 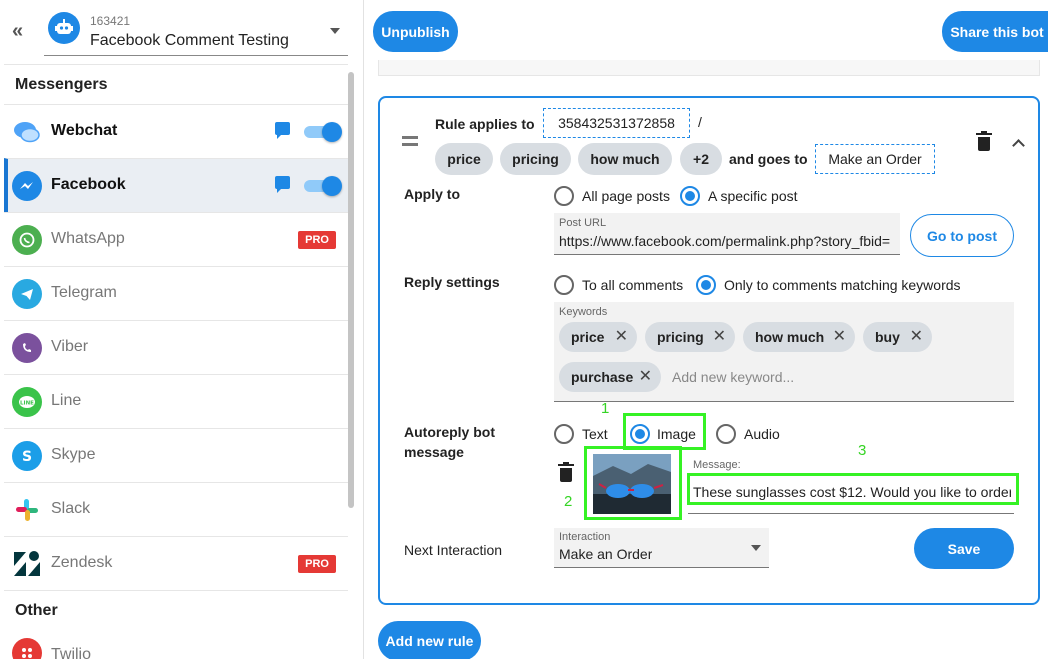 I want to click on annotation-box-image-radio, so click(x=664, y=431).